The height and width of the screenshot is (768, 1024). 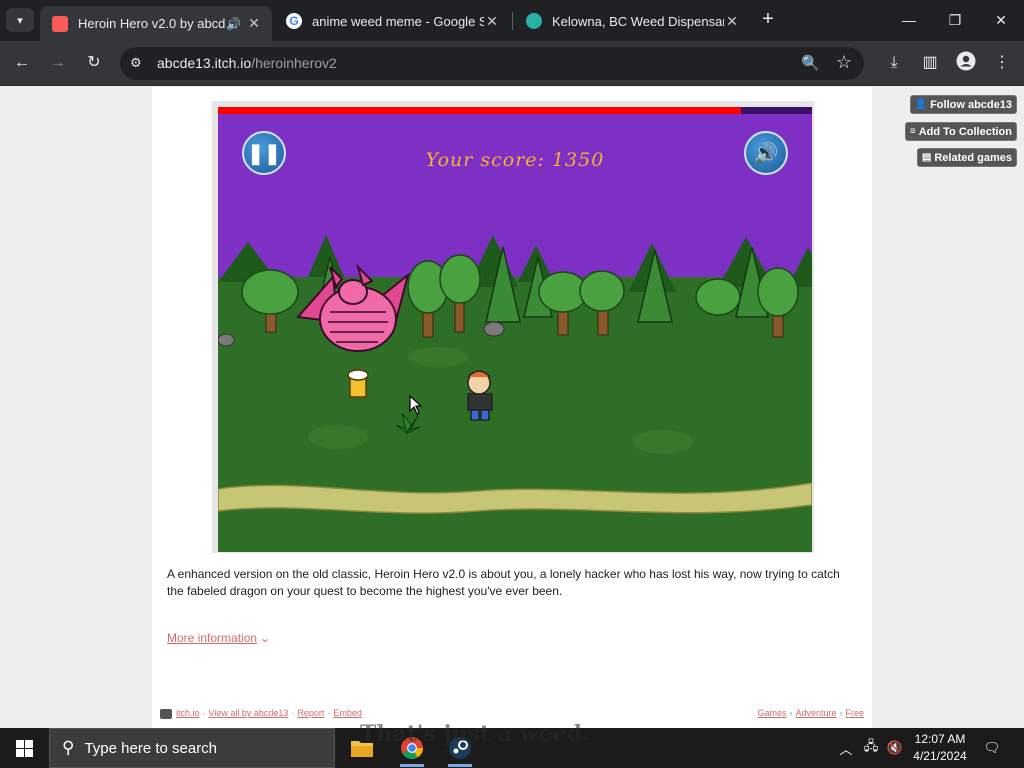 I want to click on restore-icon: ❐, so click(x=955, y=20).